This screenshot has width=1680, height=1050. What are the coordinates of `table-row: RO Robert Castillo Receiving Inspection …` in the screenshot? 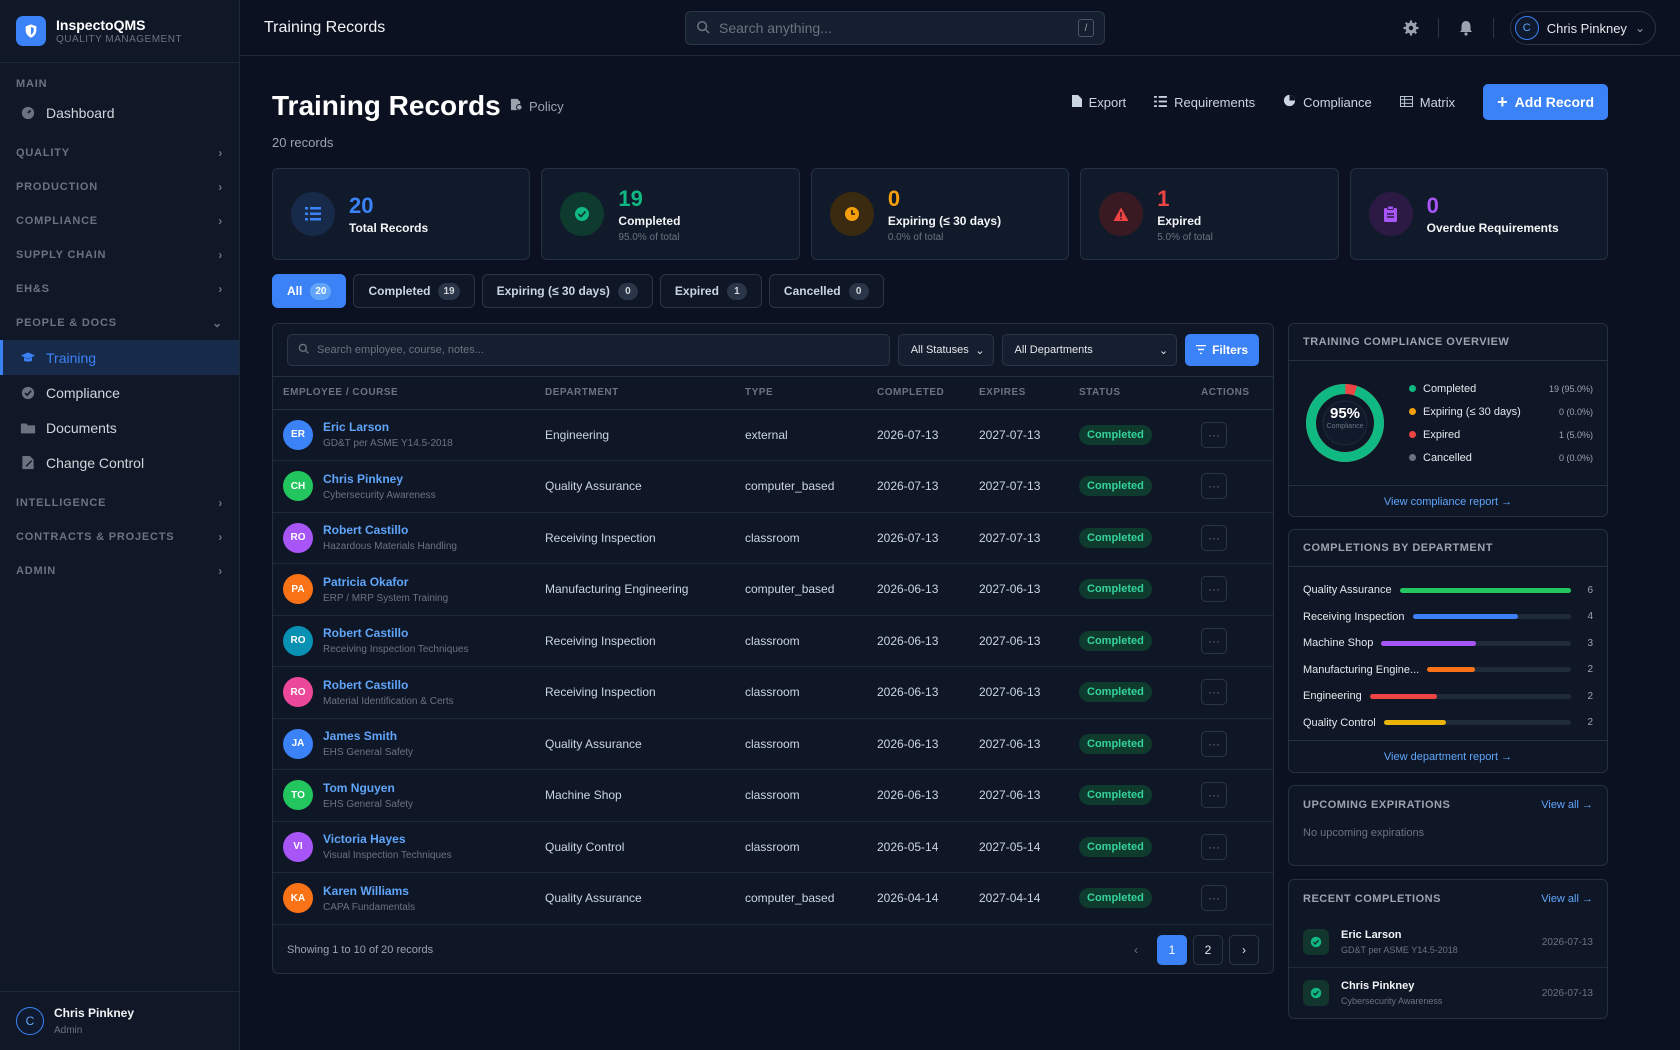 It's located at (773, 641).